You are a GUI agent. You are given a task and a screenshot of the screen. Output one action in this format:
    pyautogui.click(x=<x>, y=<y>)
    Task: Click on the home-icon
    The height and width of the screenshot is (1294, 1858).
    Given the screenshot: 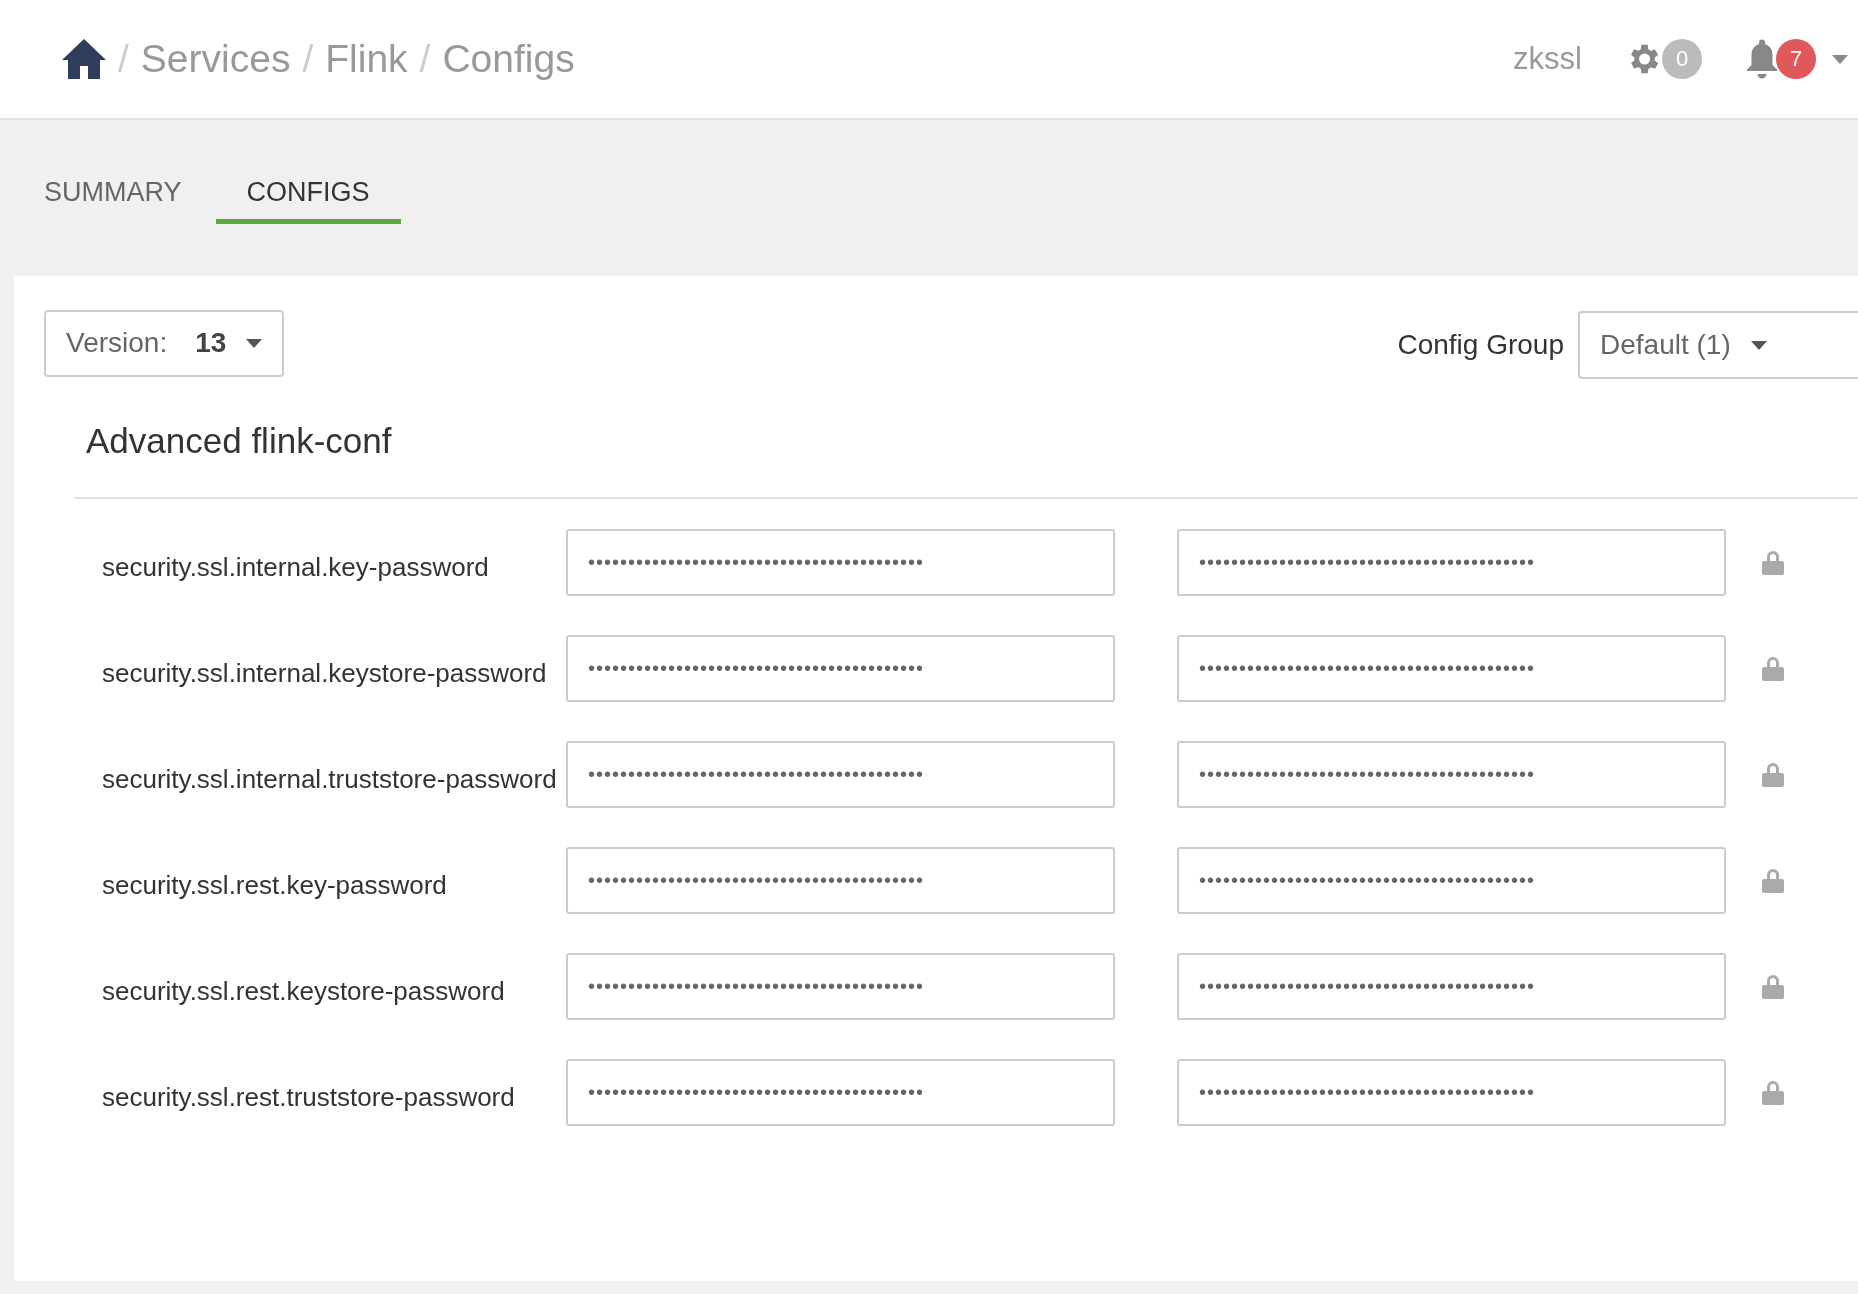 What is the action you would take?
    pyautogui.click(x=84, y=59)
    